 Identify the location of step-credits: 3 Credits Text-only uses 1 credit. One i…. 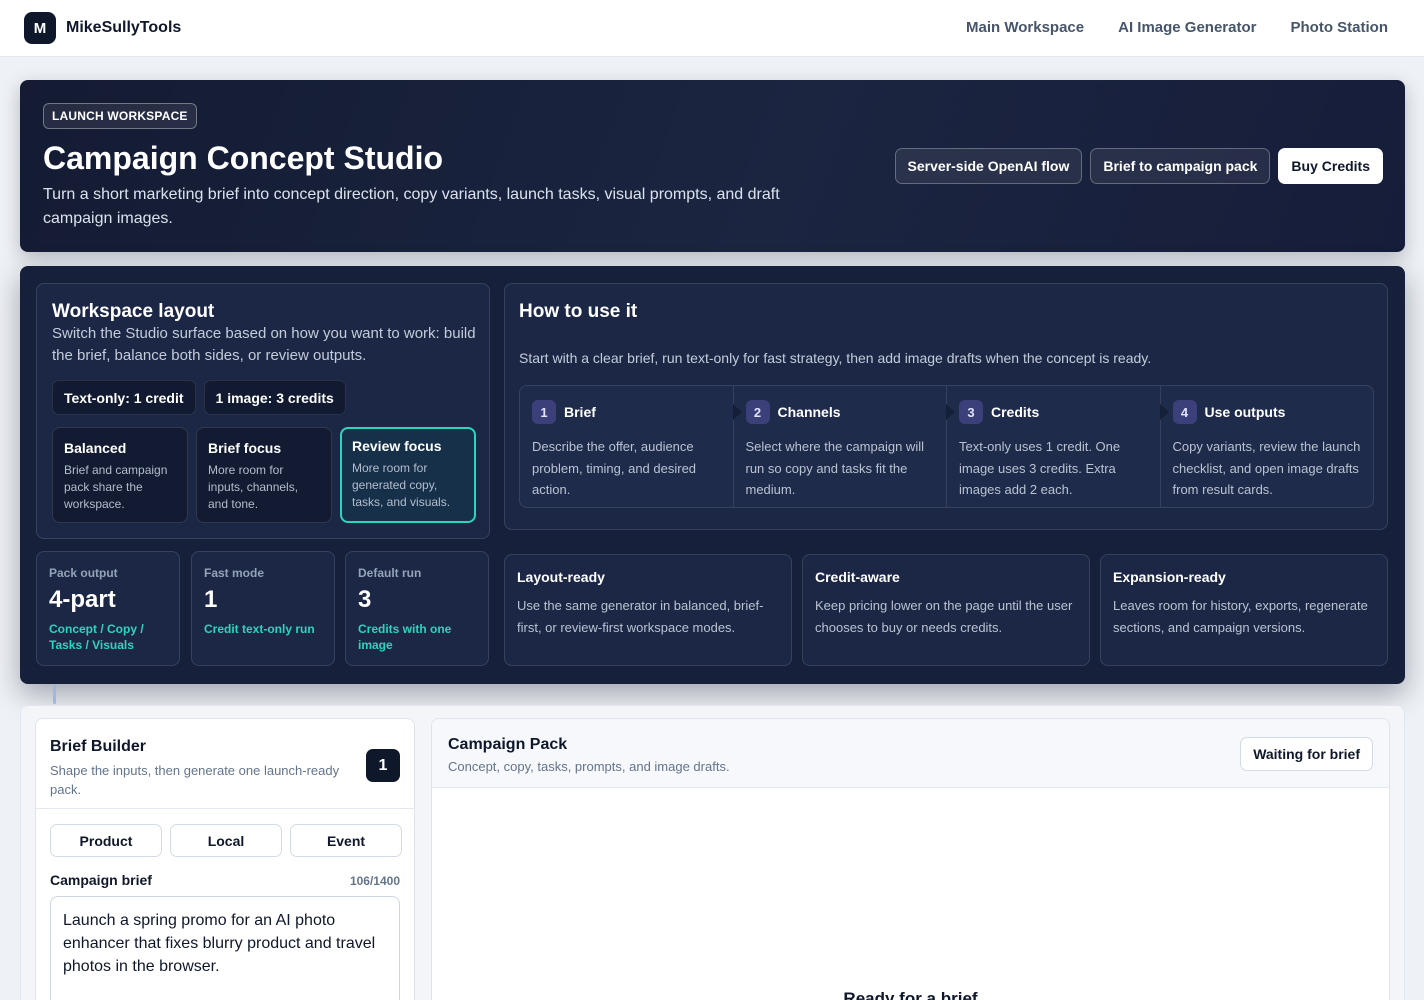
(1053, 446).